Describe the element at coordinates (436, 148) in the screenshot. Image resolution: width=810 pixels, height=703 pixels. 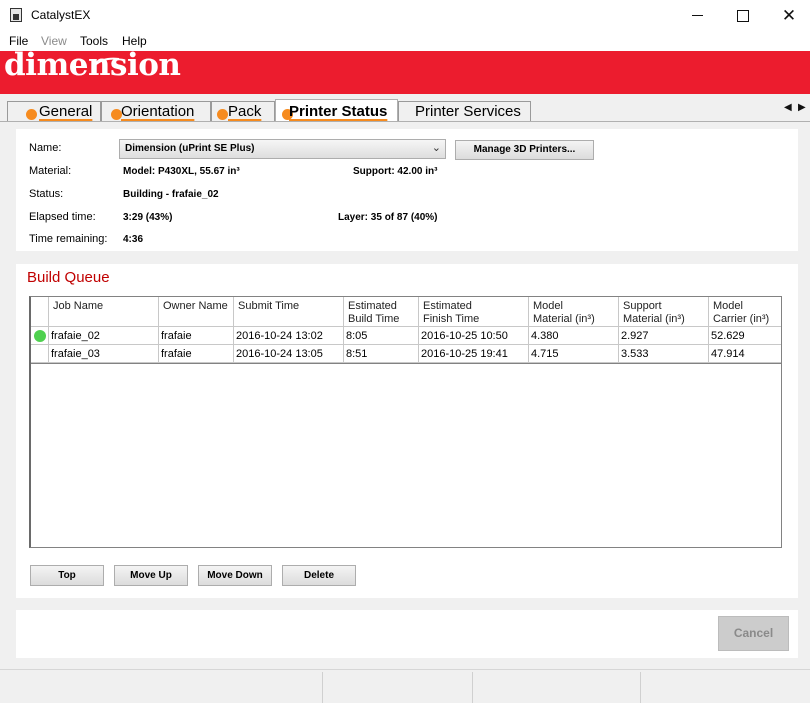
I see `chevron-down-icon: ⌄` at that location.